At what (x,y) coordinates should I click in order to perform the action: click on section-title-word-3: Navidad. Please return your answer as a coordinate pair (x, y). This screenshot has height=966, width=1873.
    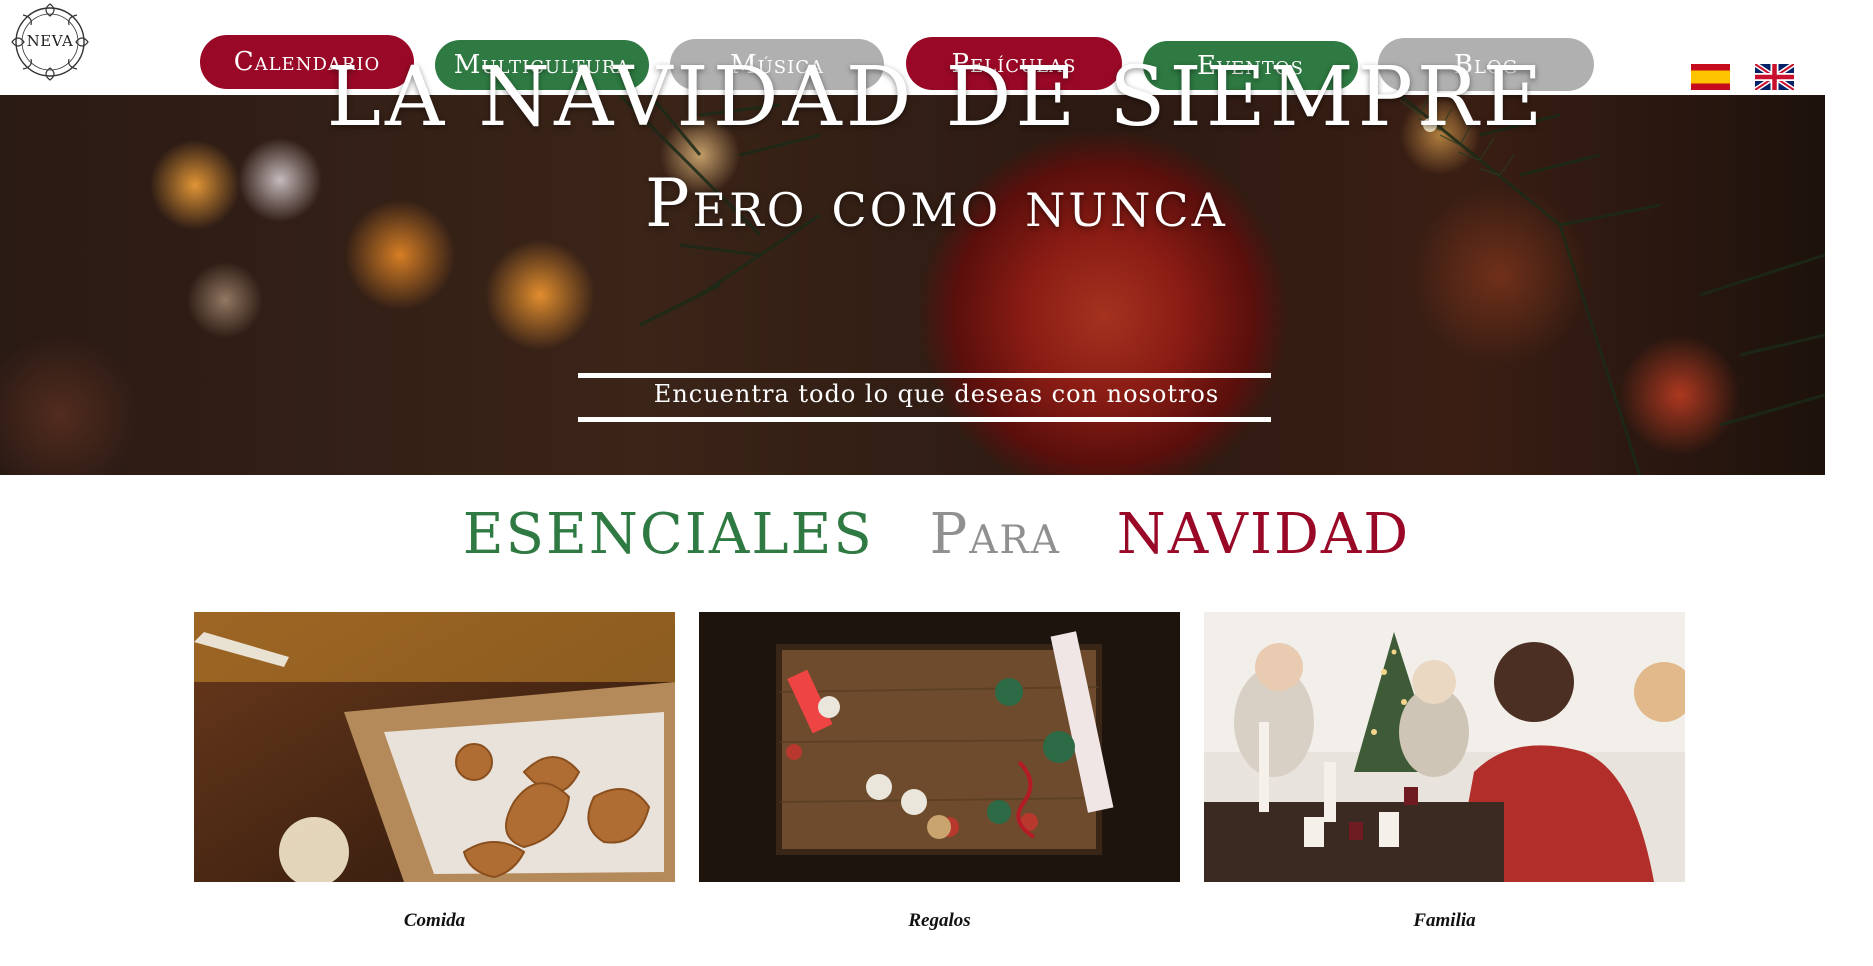
    Looking at the image, I should click on (1263, 534).